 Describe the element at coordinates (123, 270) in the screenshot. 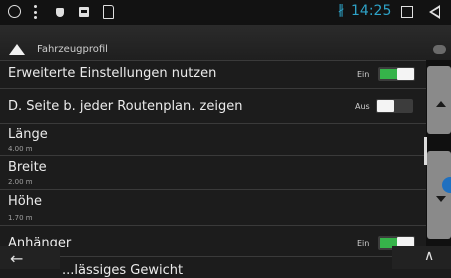

I see `setting-label: ...lässiges Gewicht` at that location.